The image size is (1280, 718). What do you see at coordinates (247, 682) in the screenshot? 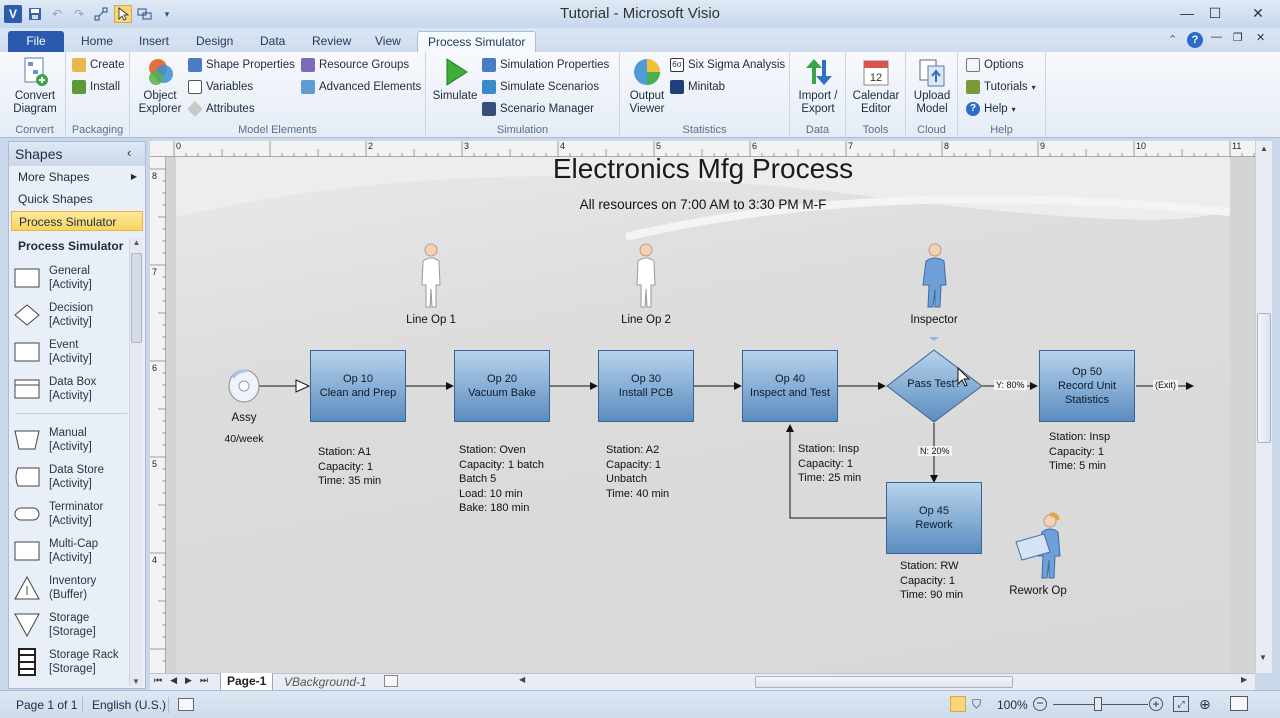
I see `tab-page-1: Page-1` at bounding box center [247, 682].